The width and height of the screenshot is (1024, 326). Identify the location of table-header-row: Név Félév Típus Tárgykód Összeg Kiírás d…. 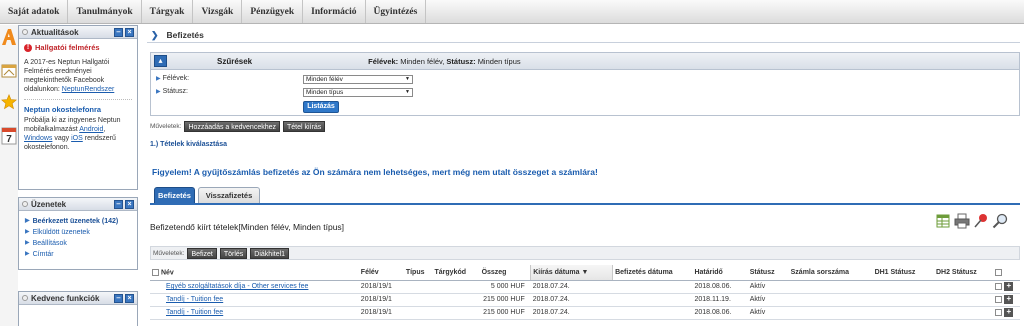
(585, 273).